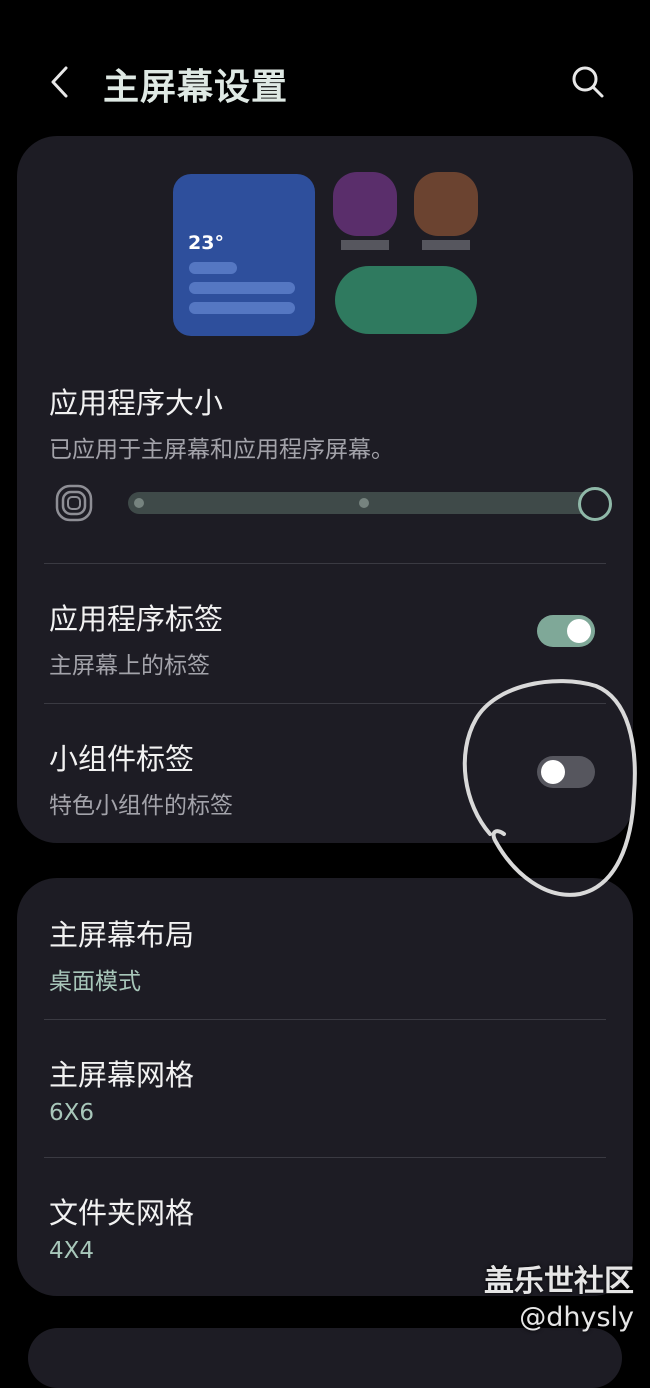 The height and width of the screenshot is (1388, 650). I want to click on home-layout-value: 桌面模式, so click(95, 982).